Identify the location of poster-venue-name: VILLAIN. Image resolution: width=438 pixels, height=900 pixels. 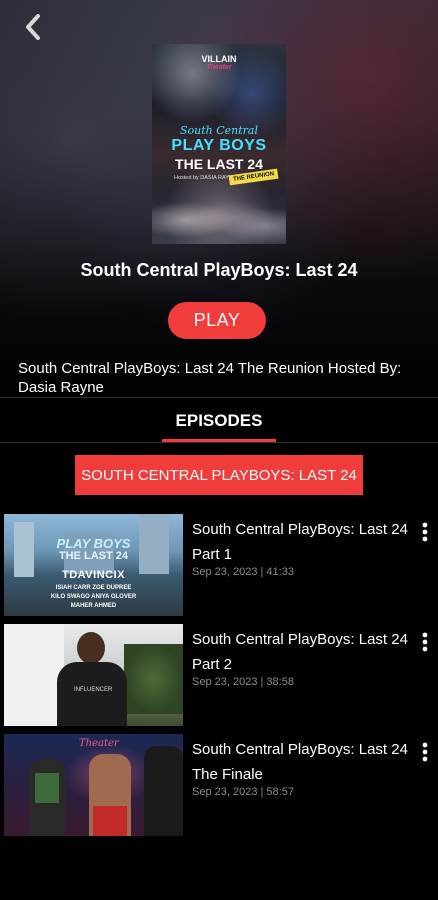
(219, 59).